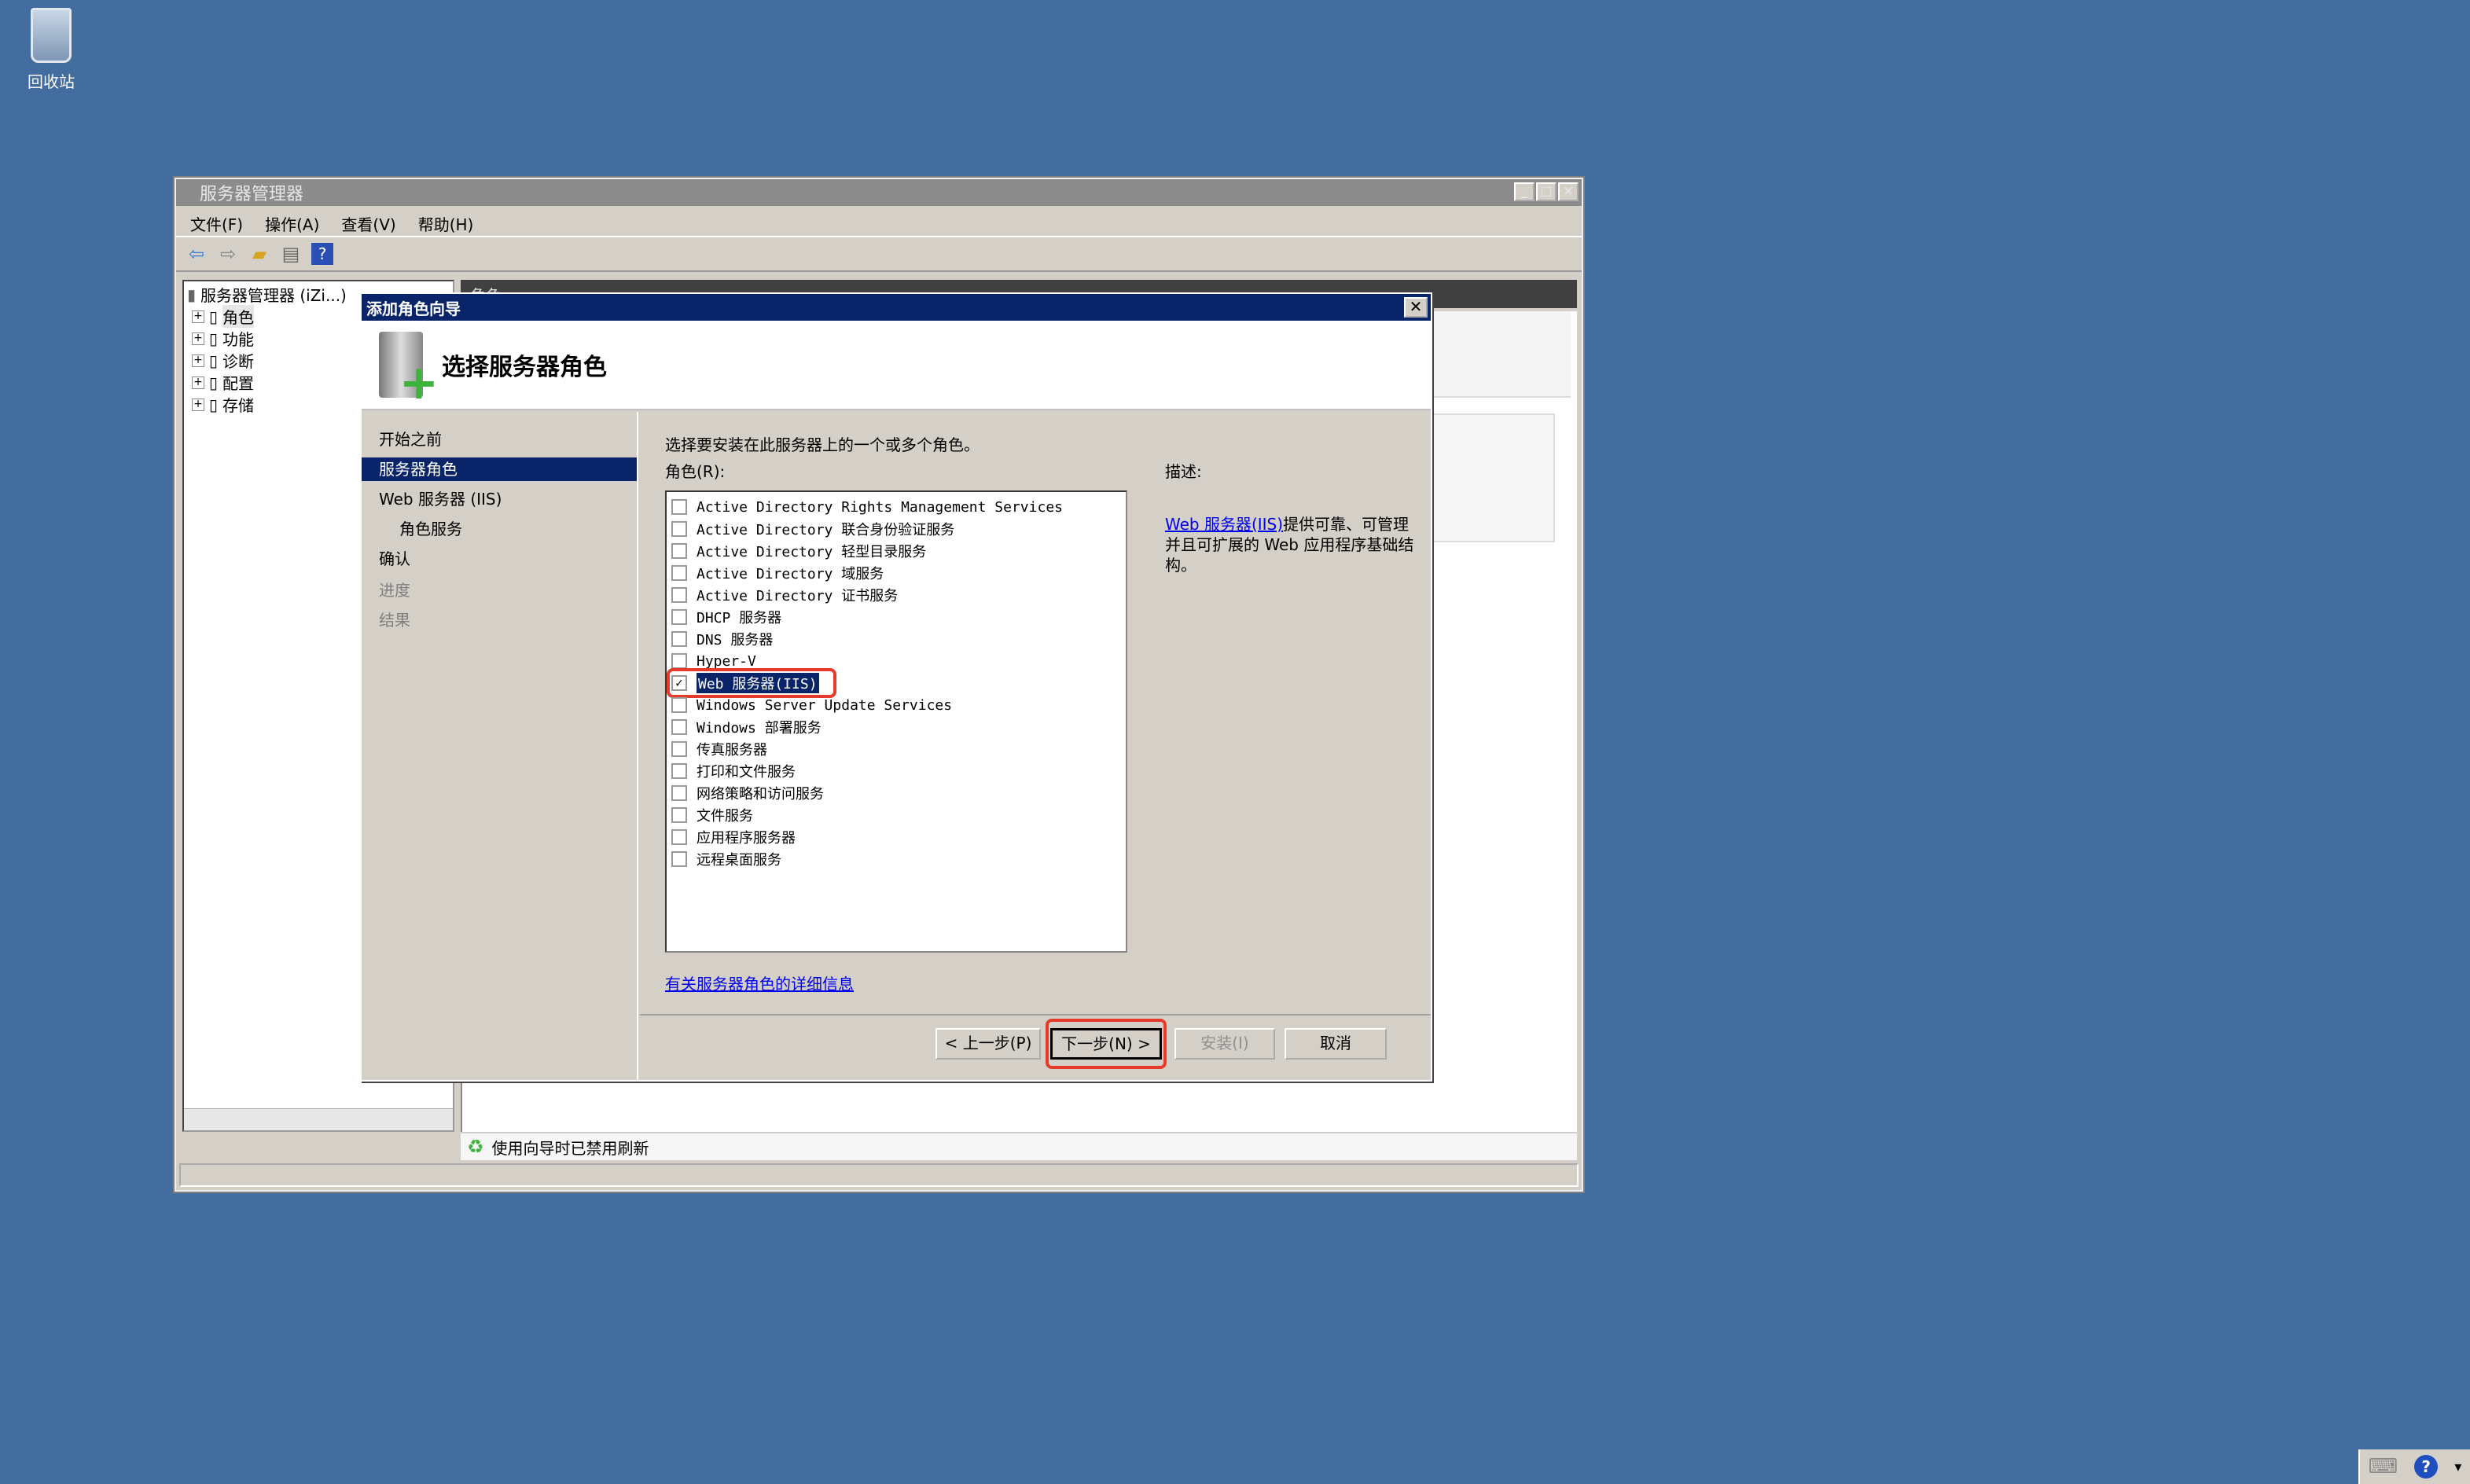  Describe the element at coordinates (812, 529) in the screenshot. I see `role-item: Active Directory 联合身份验证服务` at that location.